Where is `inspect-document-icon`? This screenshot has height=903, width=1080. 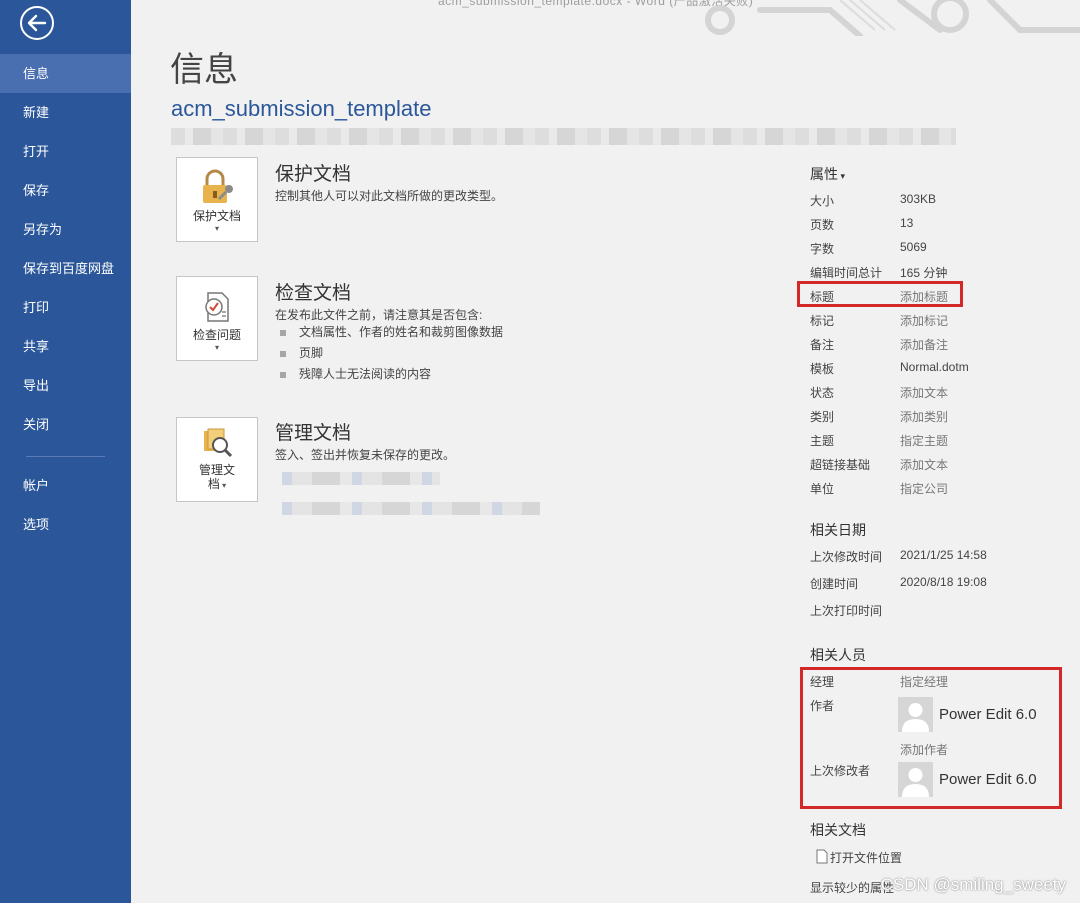
inspect-document-icon is located at coordinates (217, 307).